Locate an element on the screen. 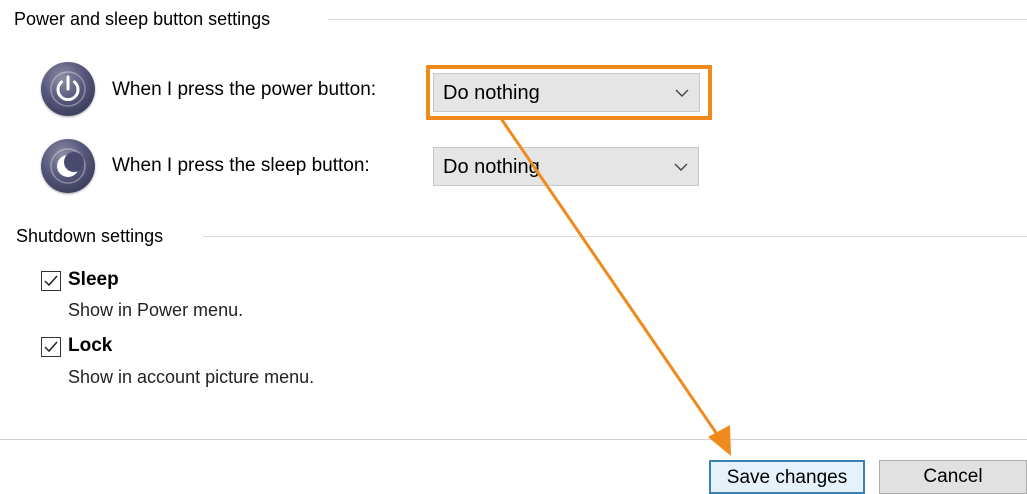 This screenshot has height=494, width=1027. shutdown-group-title: Shutdown settings is located at coordinates (90, 236).